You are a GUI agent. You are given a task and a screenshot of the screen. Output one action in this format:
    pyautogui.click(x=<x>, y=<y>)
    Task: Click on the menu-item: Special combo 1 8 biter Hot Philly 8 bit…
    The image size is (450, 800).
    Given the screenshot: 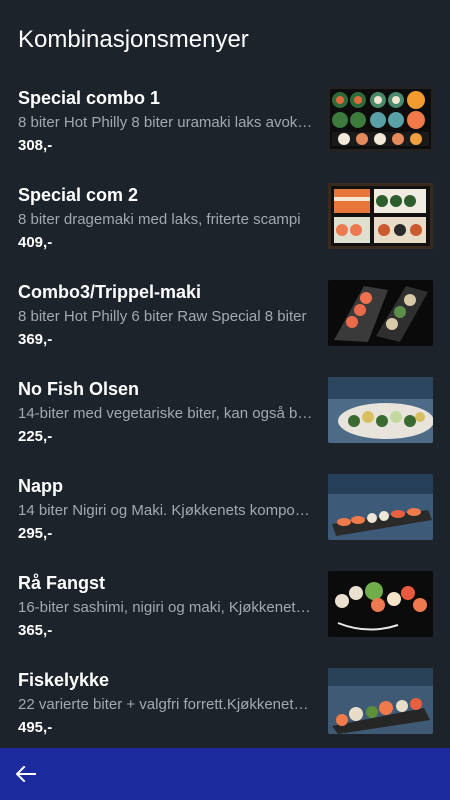 What is the action you would take?
    pyautogui.click(x=225, y=126)
    